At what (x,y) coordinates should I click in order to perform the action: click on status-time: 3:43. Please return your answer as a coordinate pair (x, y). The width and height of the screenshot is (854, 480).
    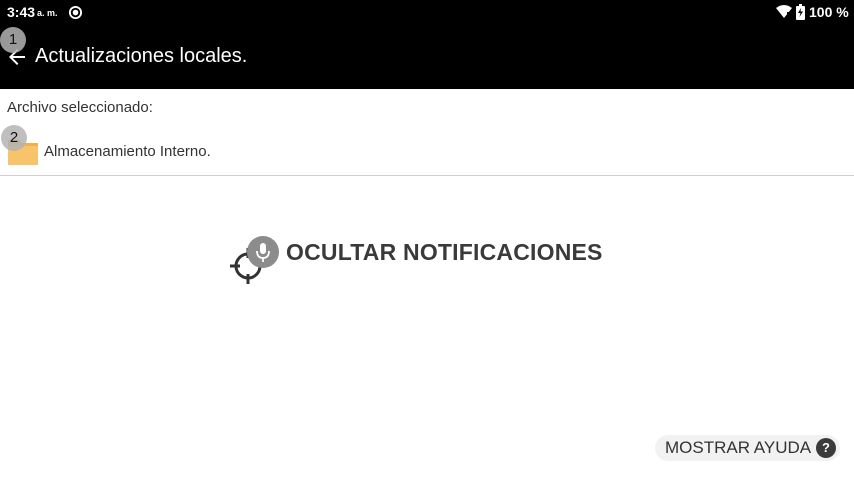
    Looking at the image, I should click on (21, 12).